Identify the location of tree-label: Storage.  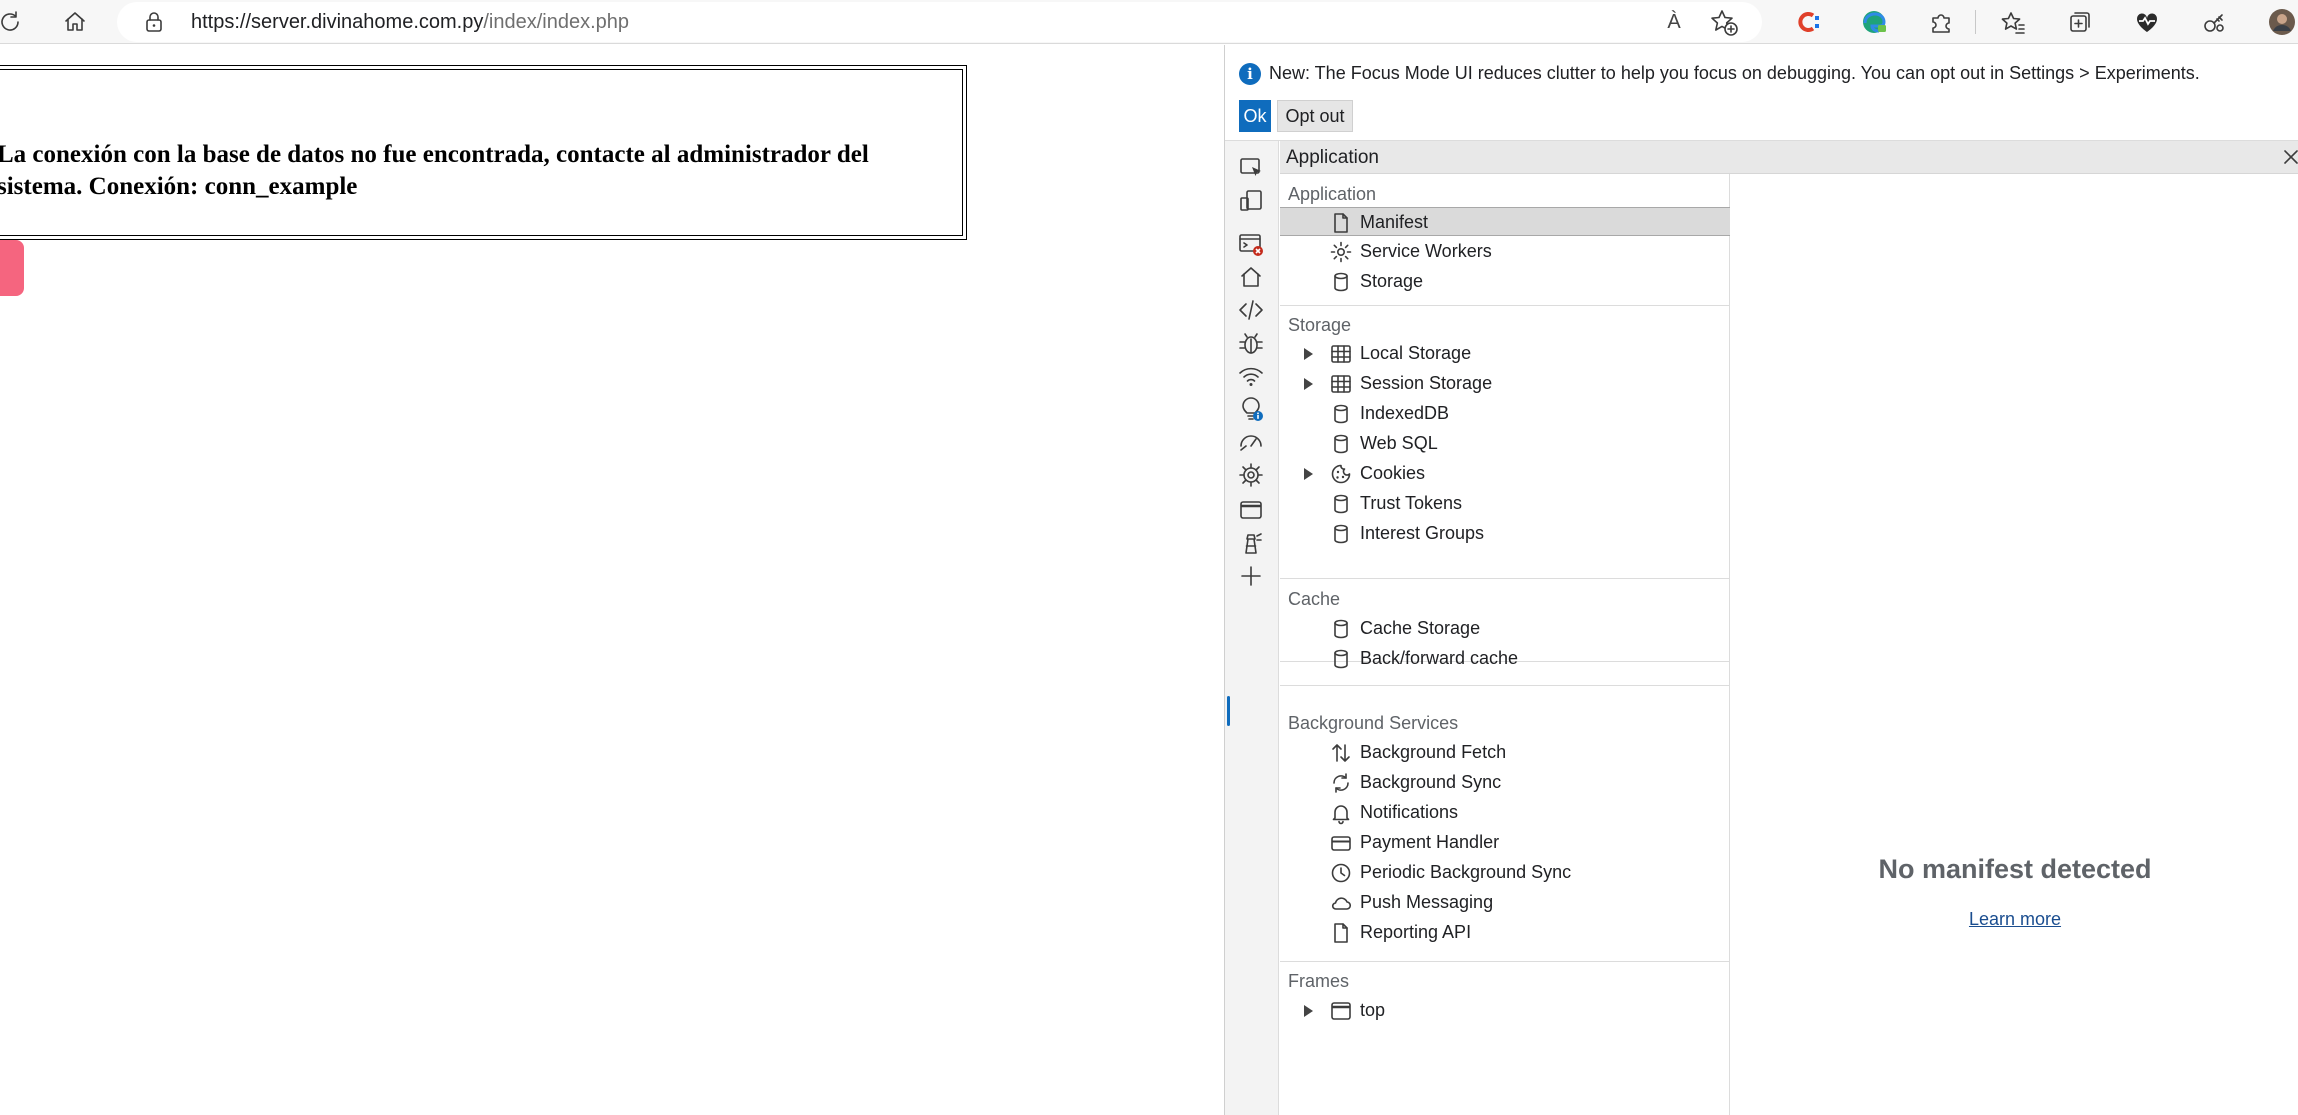
(1392, 281).